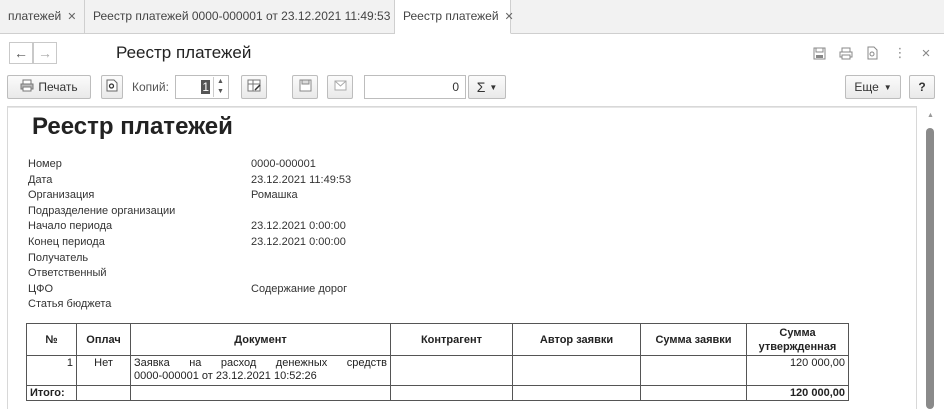 This screenshot has height=409, width=944. Describe the element at coordinates (481, 87) in the screenshot. I see `sigma-icon: Σ` at that location.